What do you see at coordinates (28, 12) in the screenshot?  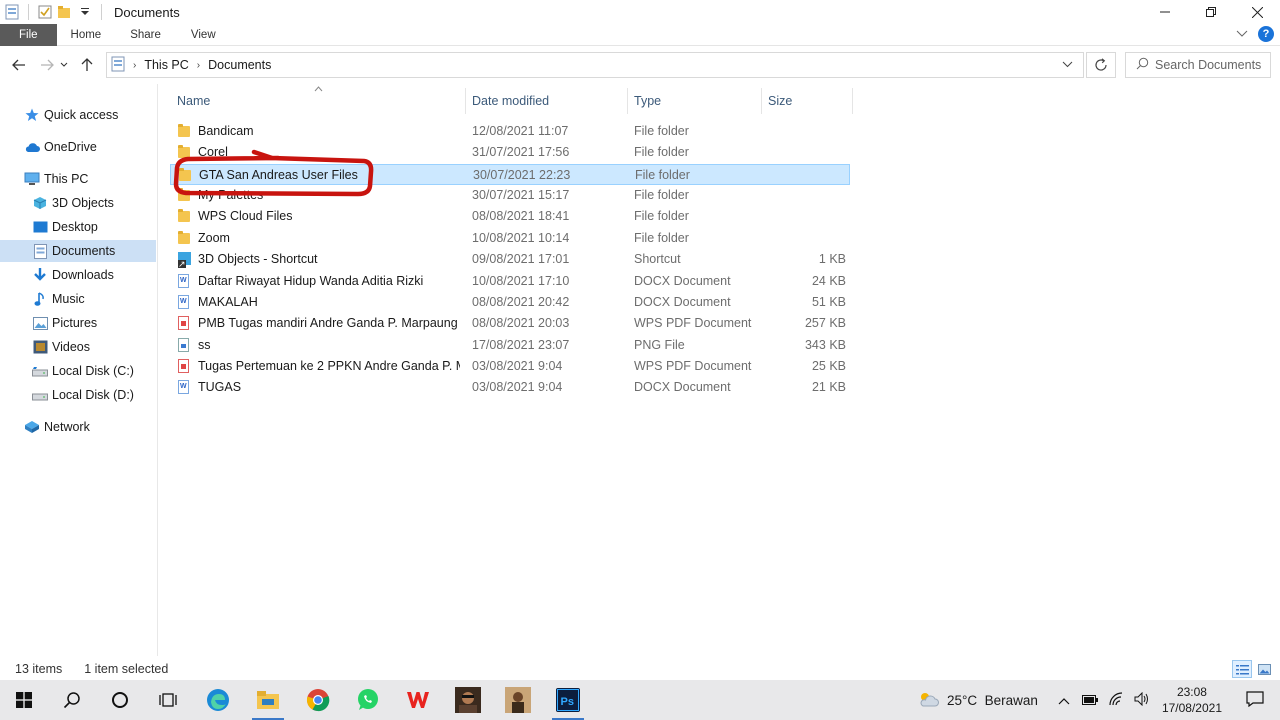 I see `separator` at bounding box center [28, 12].